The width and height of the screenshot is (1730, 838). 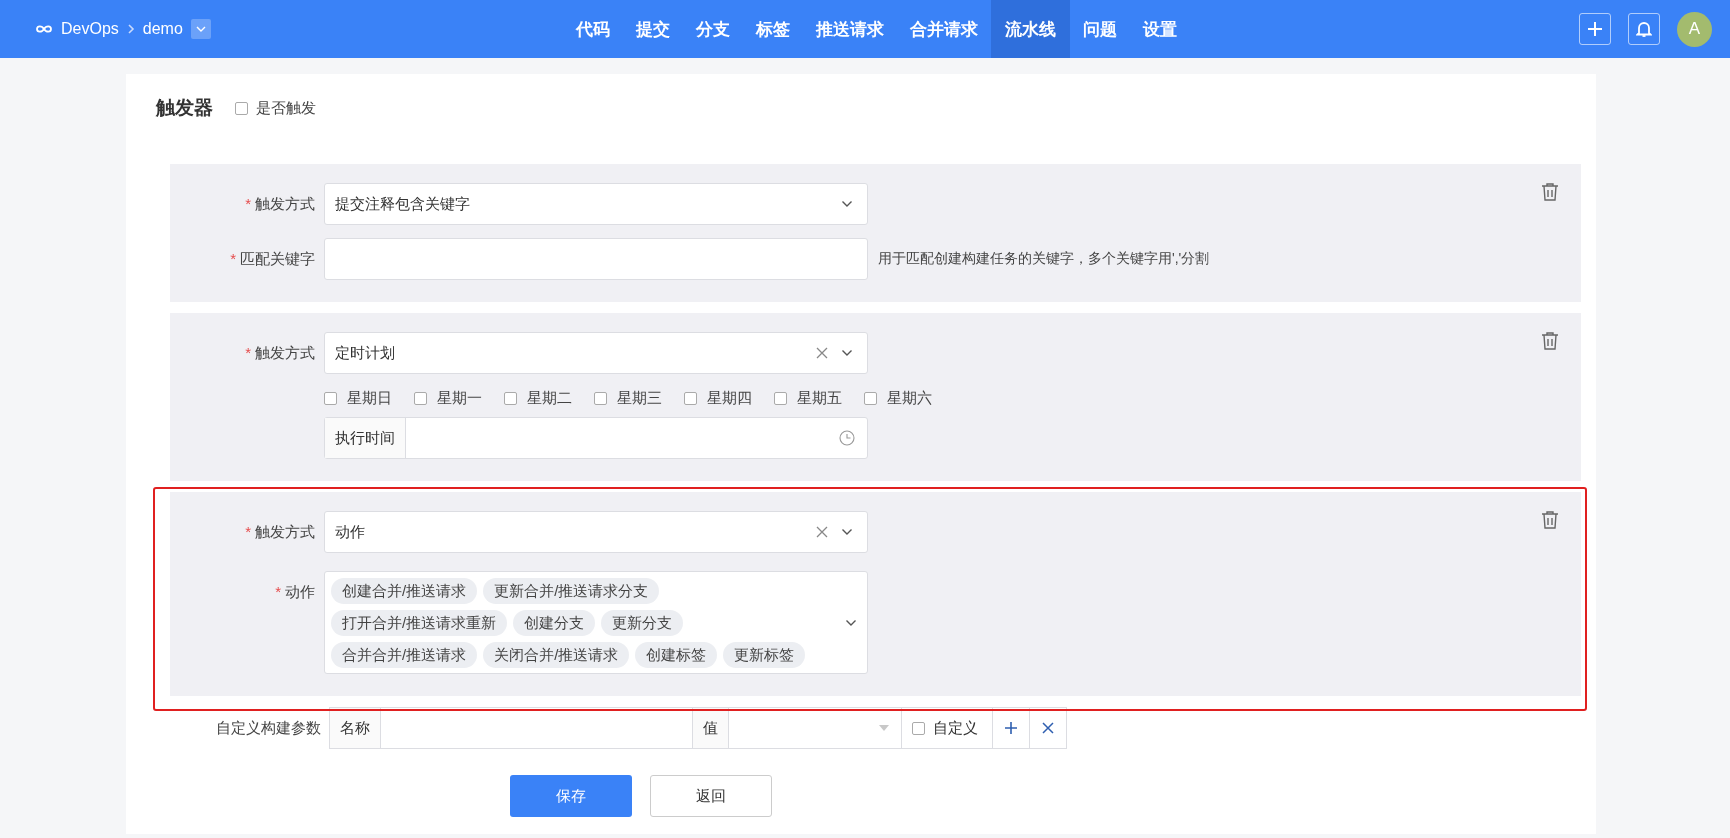 I want to click on trigger-method-select: 定时计划, so click(x=596, y=353).